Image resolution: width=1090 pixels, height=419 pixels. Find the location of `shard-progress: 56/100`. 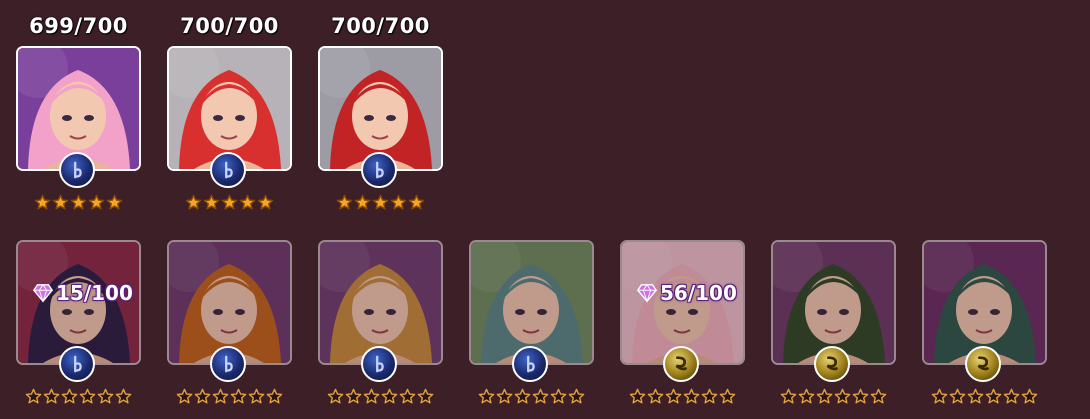

shard-progress: 56/100 is located at coordinates (686, 293).